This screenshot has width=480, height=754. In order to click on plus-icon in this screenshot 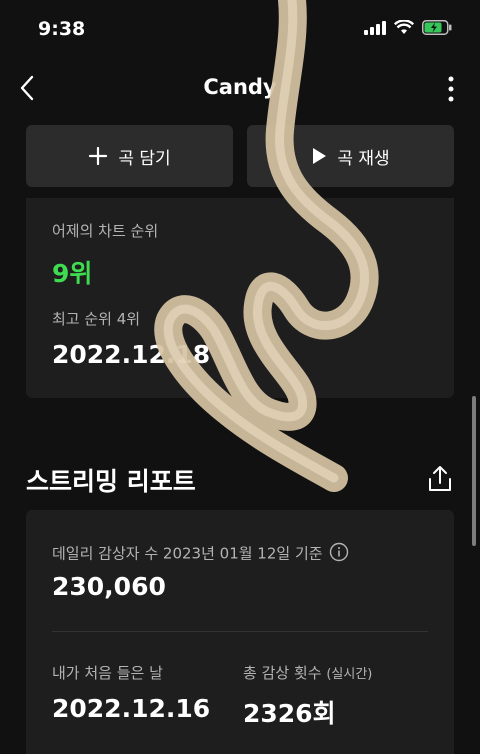, I will do `click(98, 156)`.